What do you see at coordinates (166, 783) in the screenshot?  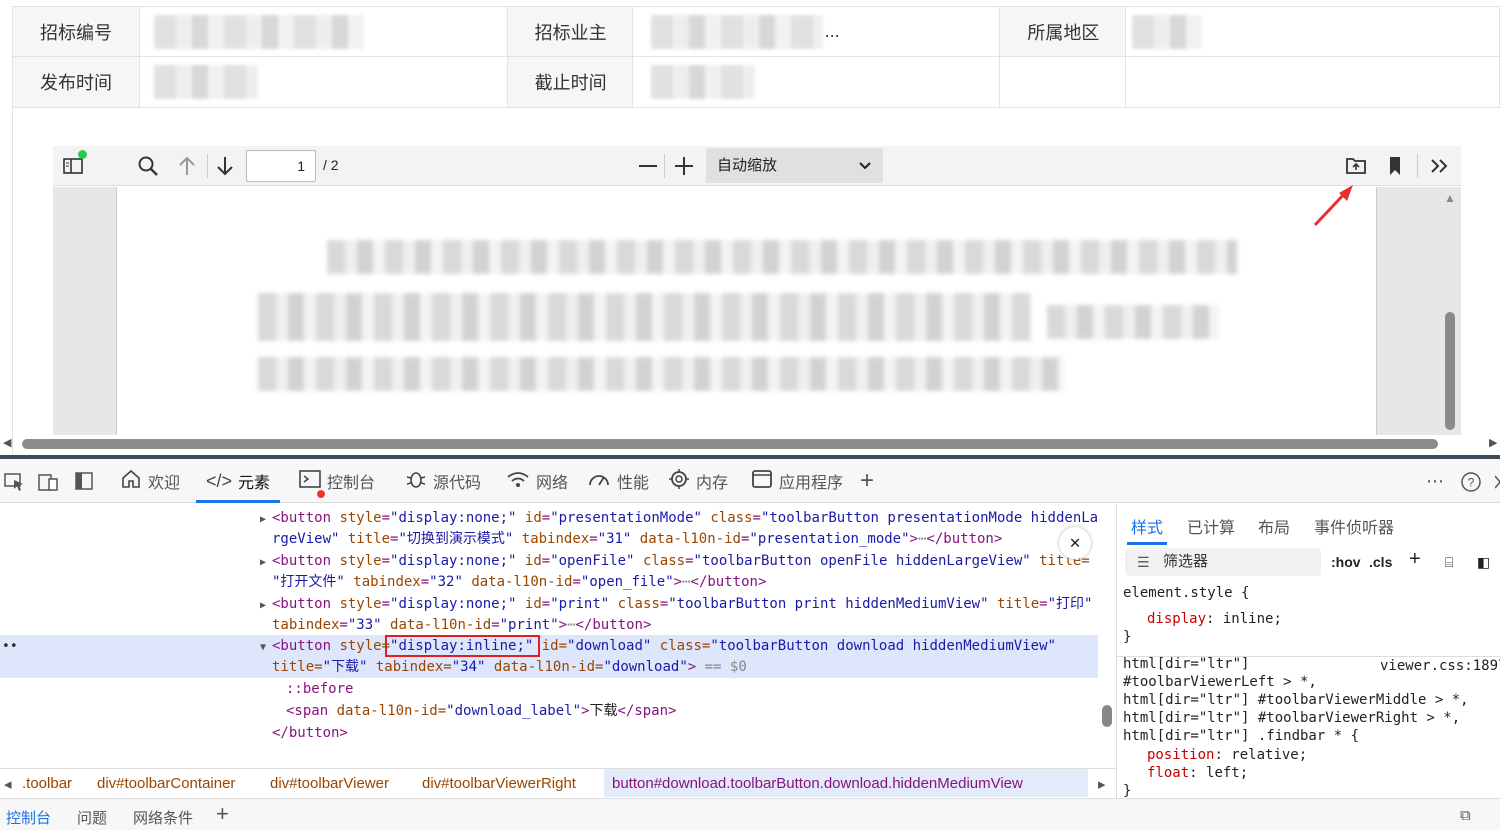 I see `breadcrumb-item: div#toolbarContainer` at bounding box center [166, 783].